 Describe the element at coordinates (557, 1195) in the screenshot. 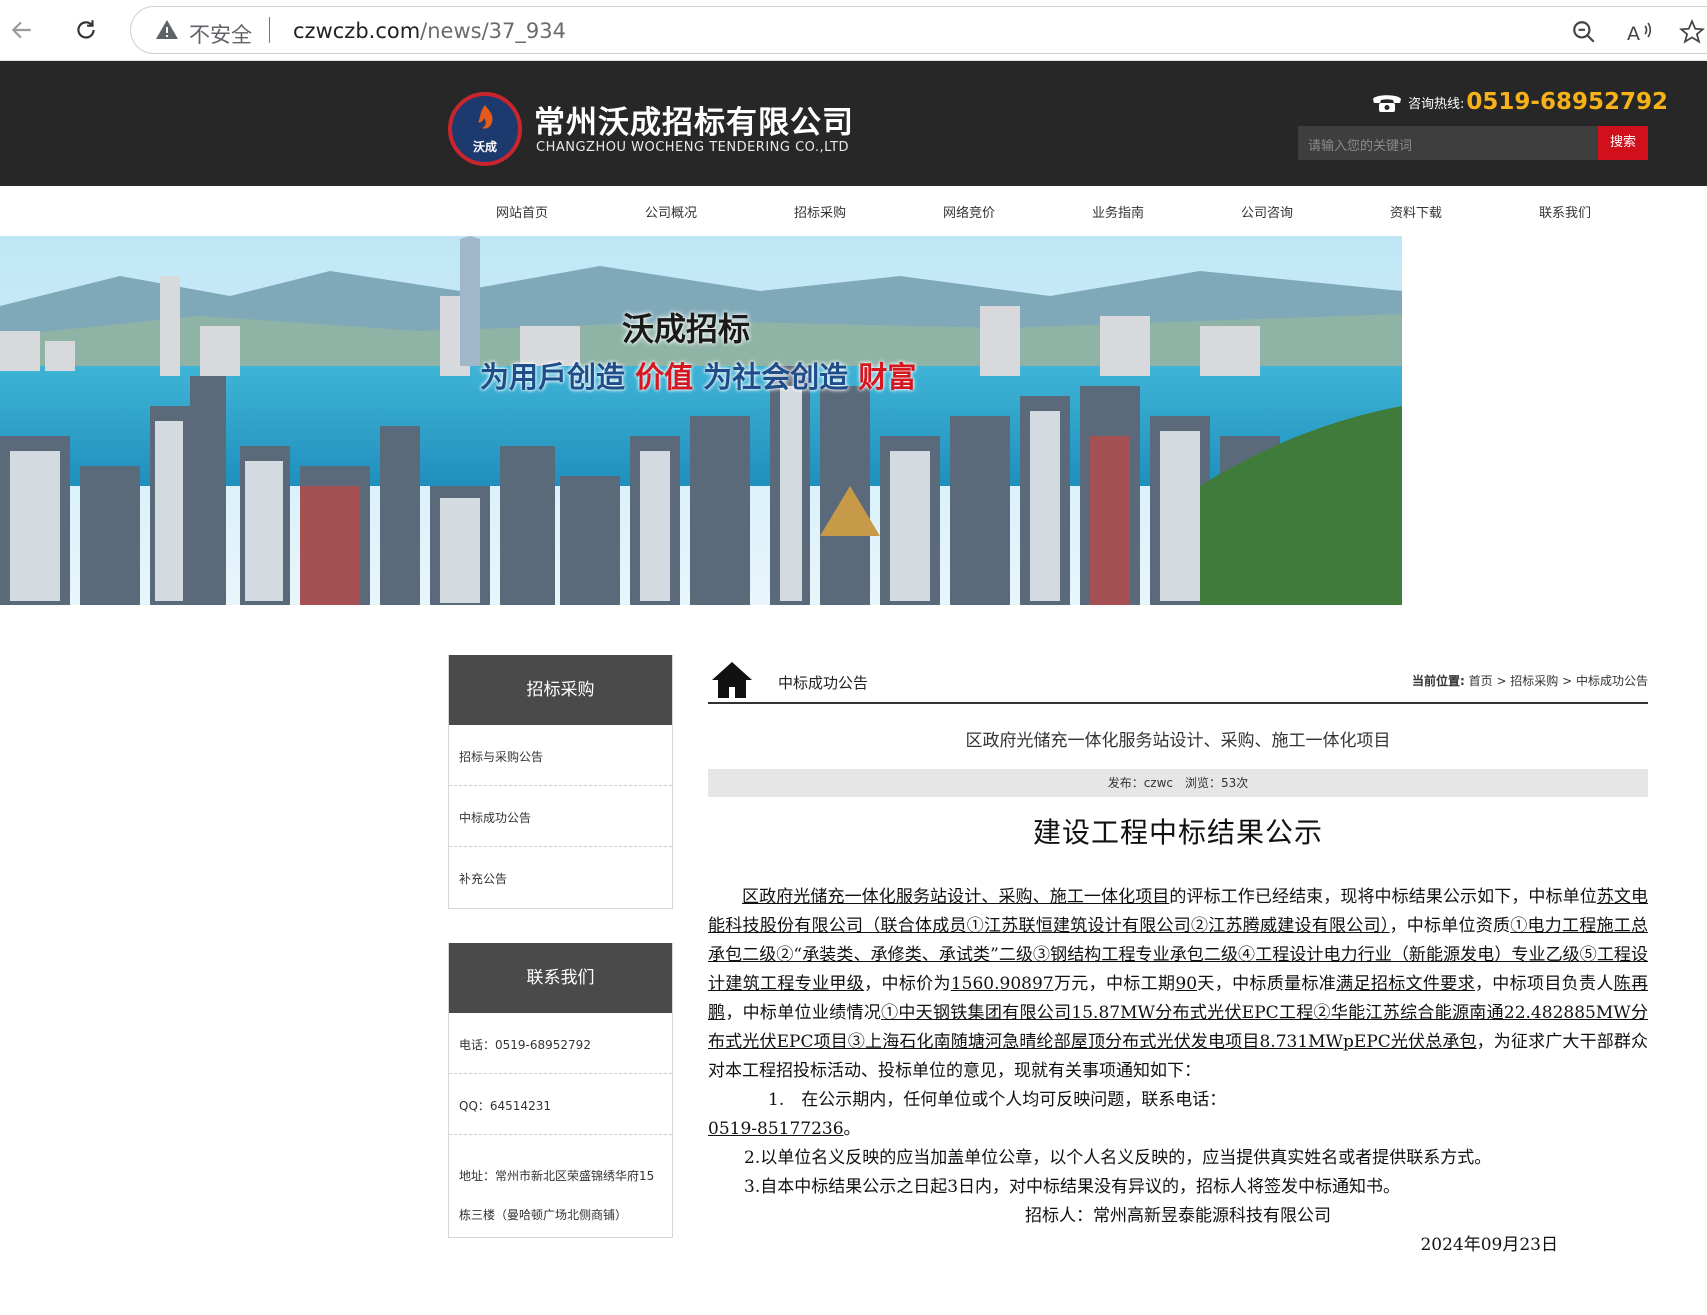

I see `contact-address: 地址：常州市新北区荣盛锦绣华府15栋三楼（曼哈顿广场北侧商铺）` at that location.